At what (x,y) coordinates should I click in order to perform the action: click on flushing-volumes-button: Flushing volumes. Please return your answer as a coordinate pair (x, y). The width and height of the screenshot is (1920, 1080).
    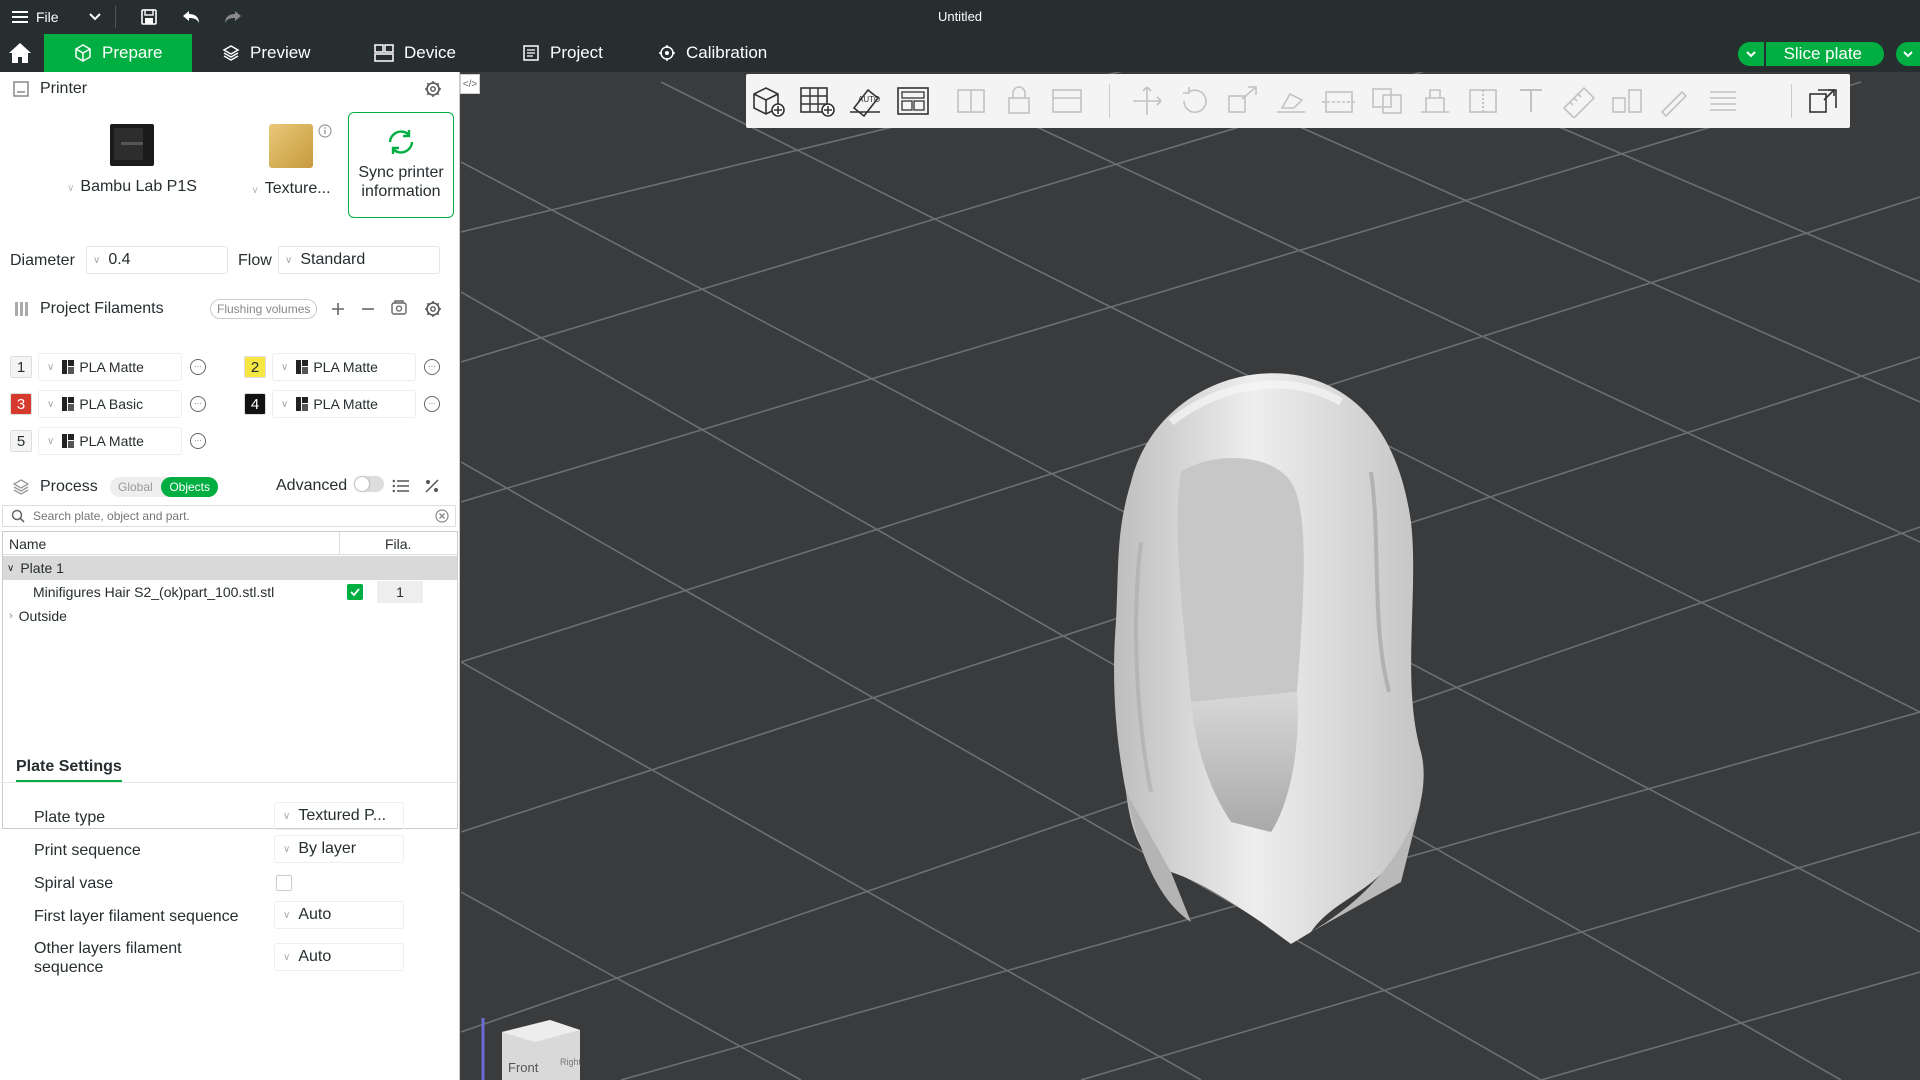
    Looking at the image, I should click on (264, 309).